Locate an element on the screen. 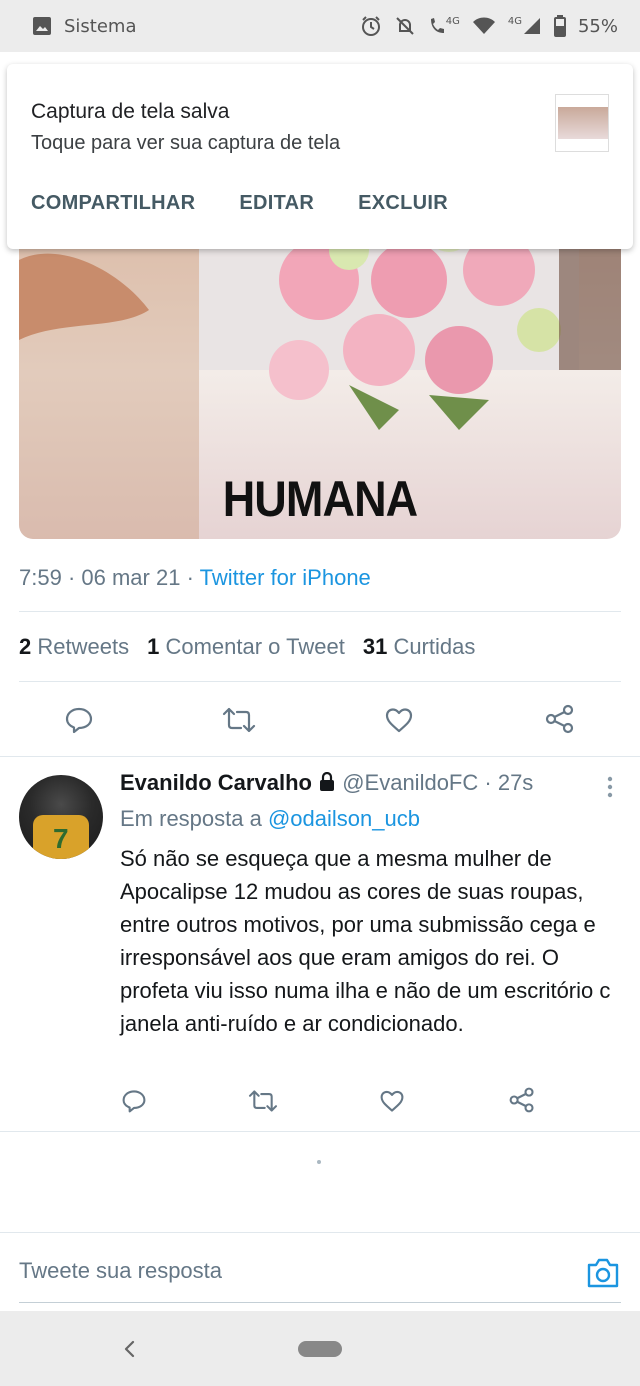 This screenshot has height=1386, width=640. loading-indicator is located at coordinates (319, 1162).